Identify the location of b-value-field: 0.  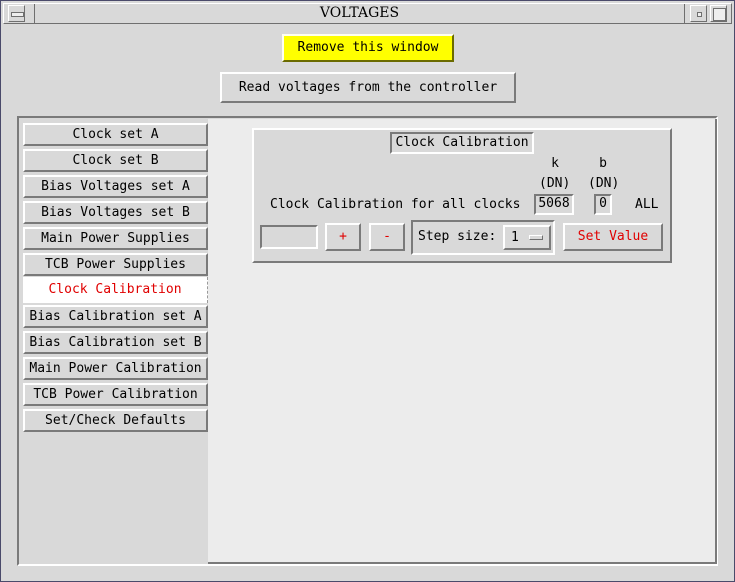
(603, 204).